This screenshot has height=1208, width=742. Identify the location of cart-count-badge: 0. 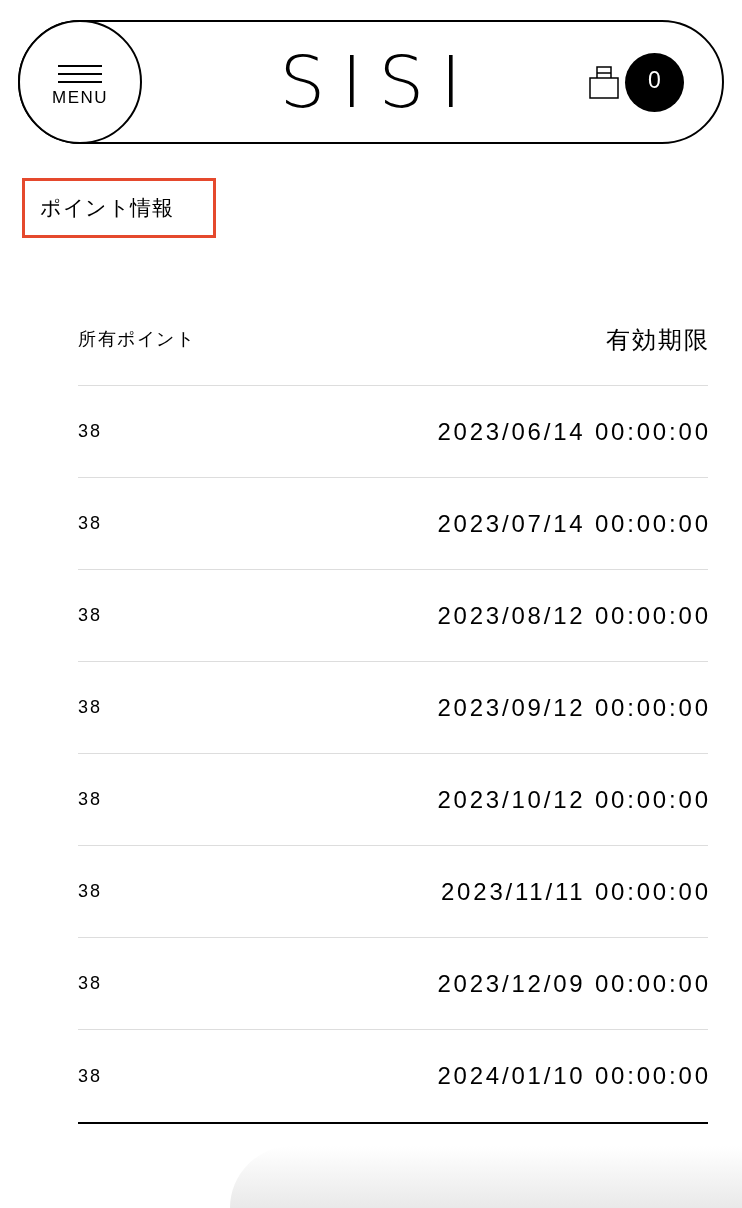
(654, 82).